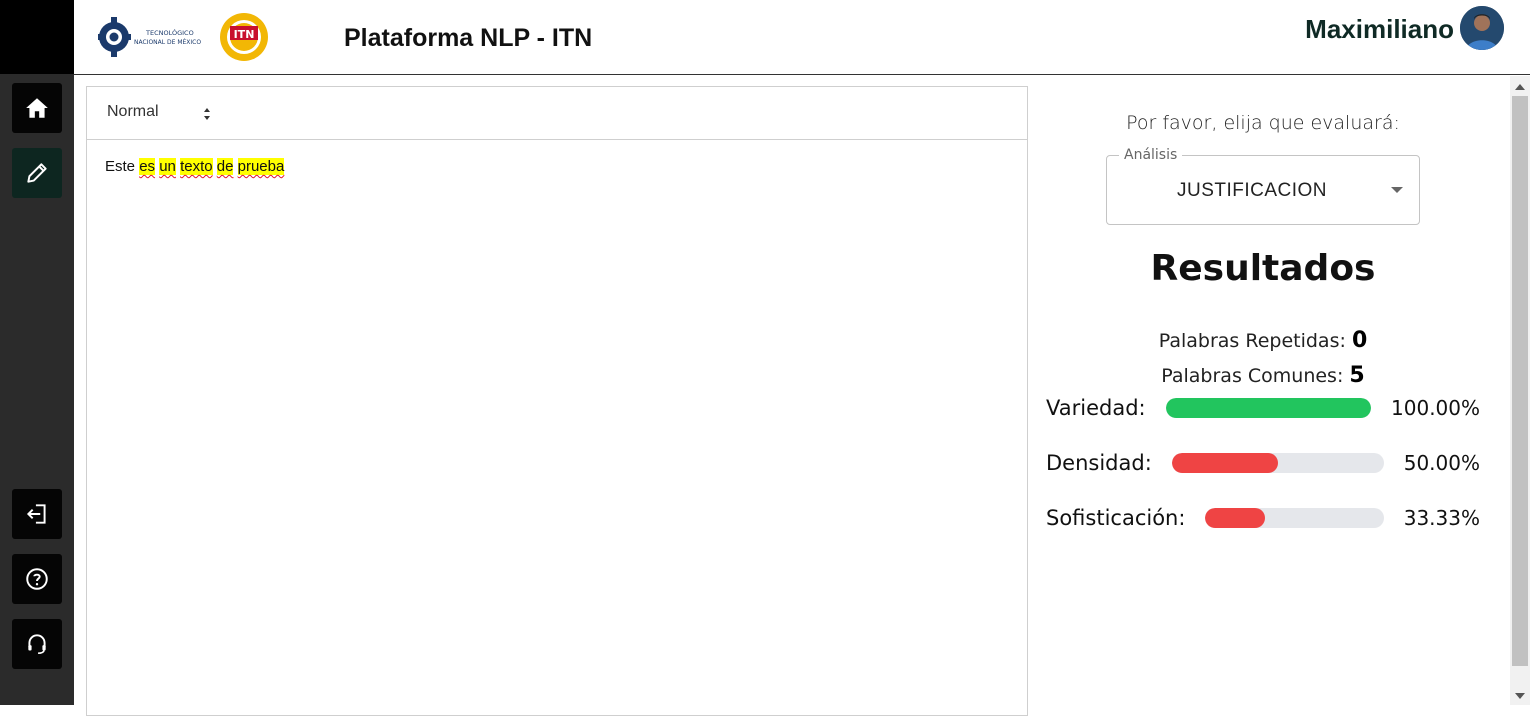  What do you see at coordinates (37, 37) in the screenshot?
I see `sidebar-top-block` at bounding box center [37, 37].